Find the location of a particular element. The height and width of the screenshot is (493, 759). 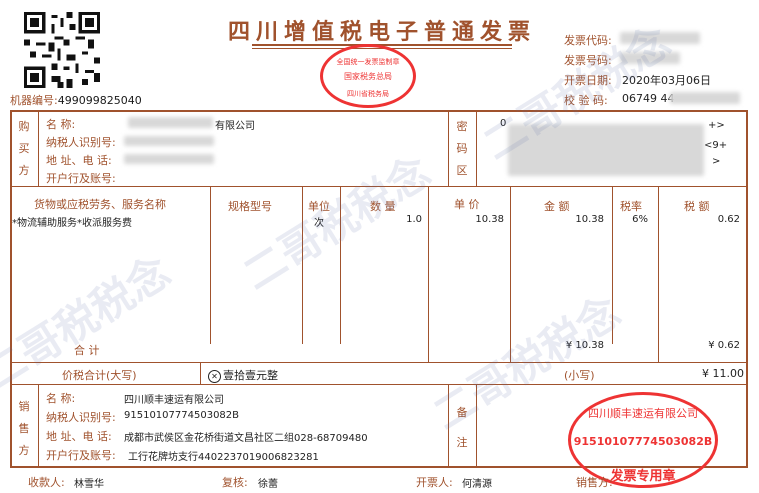

cipher-inner-divider is located at coordinates (476, 148).